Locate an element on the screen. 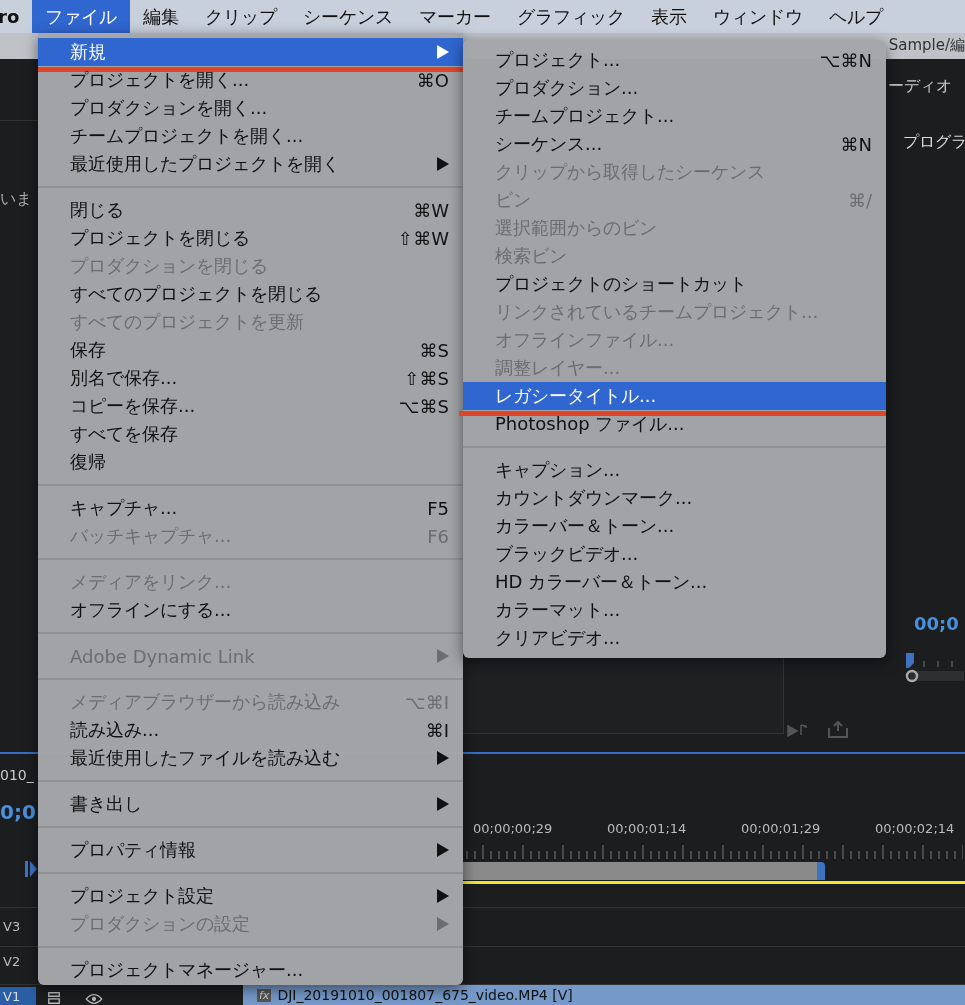  app-name: ro is located at coordinates (10, 16).